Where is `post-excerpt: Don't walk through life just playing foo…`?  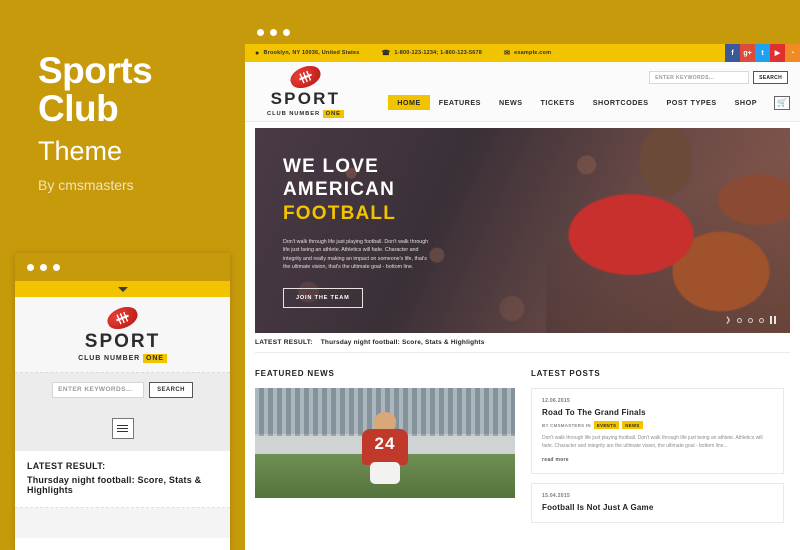
post-excerpt: Don't walk through life just playing foo… is located at coordinates (652, 442).